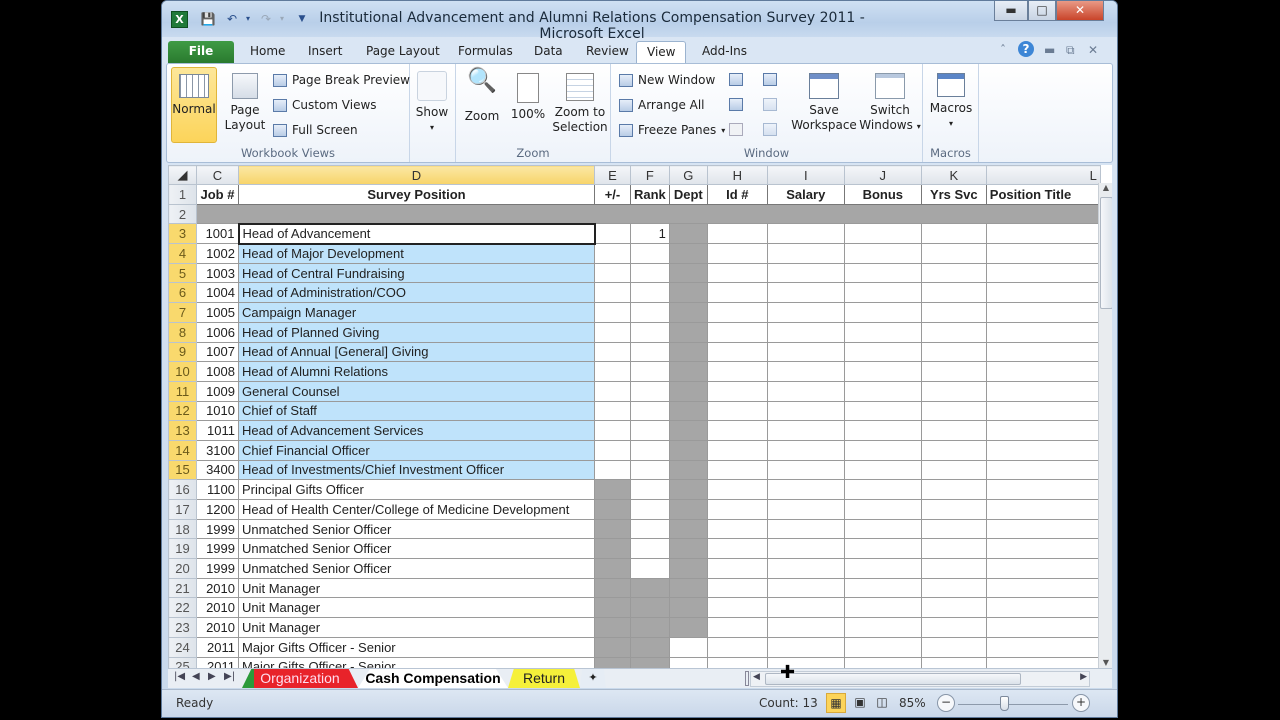 This screenshot has height=720, width=1280. Describe the element at coordinates (1042, 11) in the screenshot. I see `maximize-button: □` at that location.